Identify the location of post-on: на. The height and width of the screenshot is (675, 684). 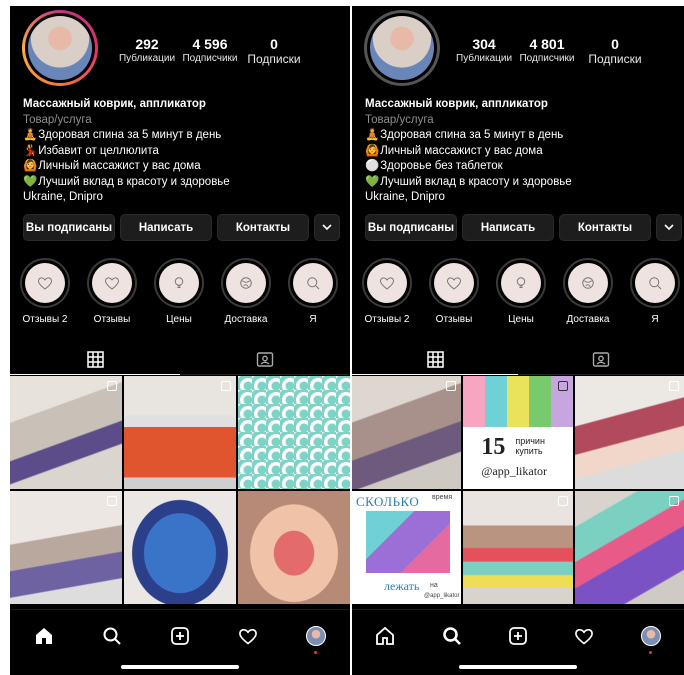
(434, 585).